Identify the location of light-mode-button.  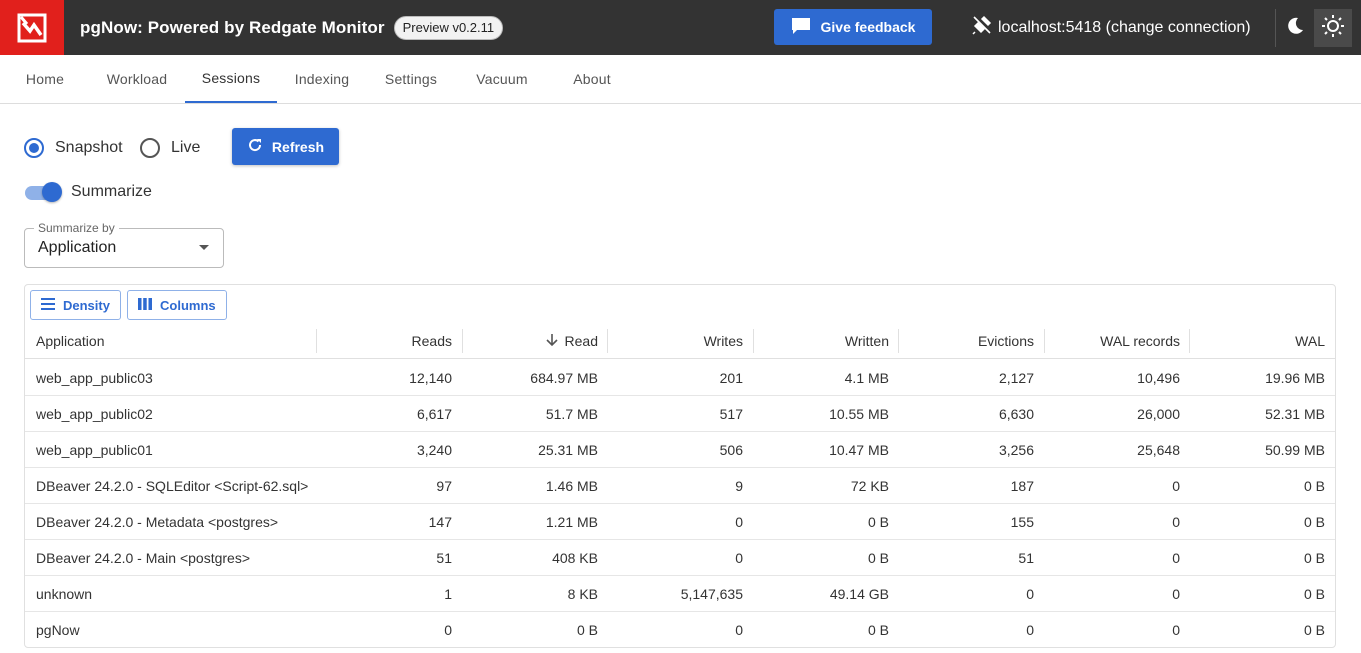
(1333, 28).